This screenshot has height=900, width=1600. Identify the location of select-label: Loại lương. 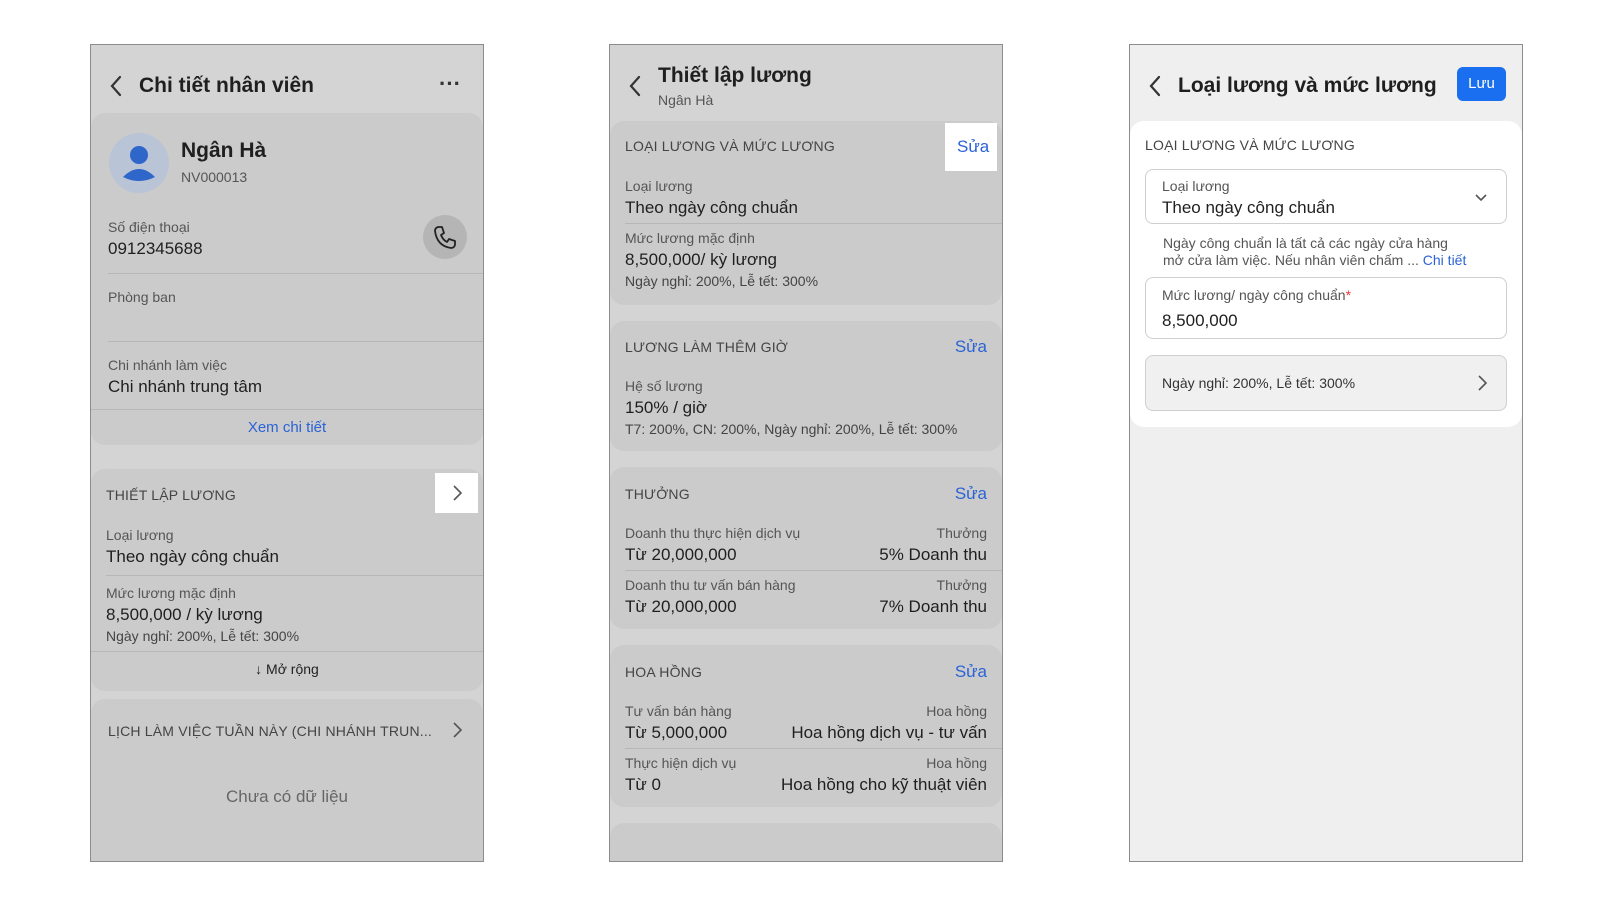
(1196, 186).